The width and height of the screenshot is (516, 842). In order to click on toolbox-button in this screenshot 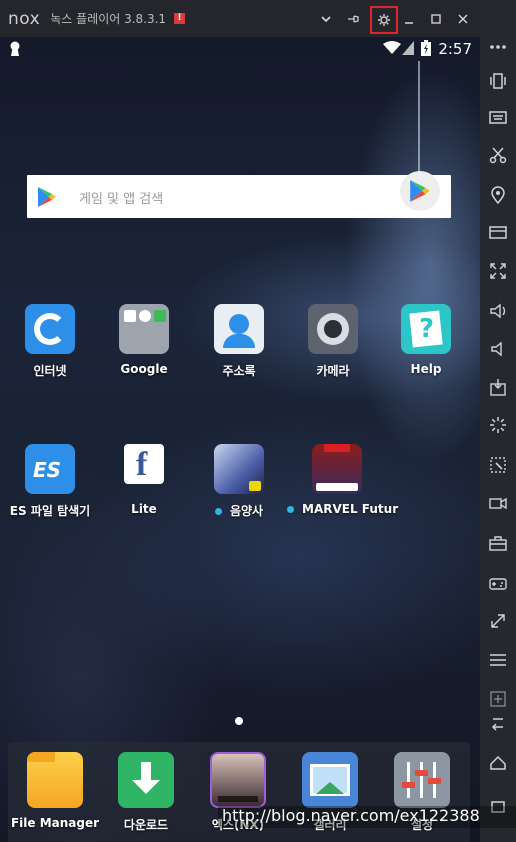, I will do `click(498, 543)`.